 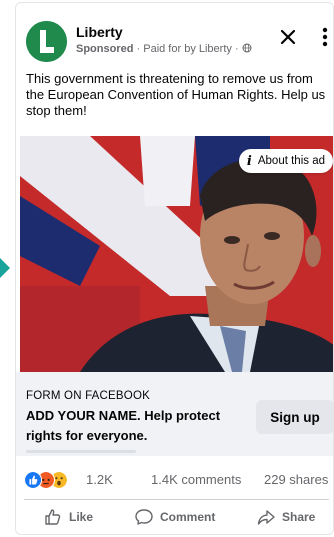 I want to click on liberty-logo-icon, so click(x=46, y=41).